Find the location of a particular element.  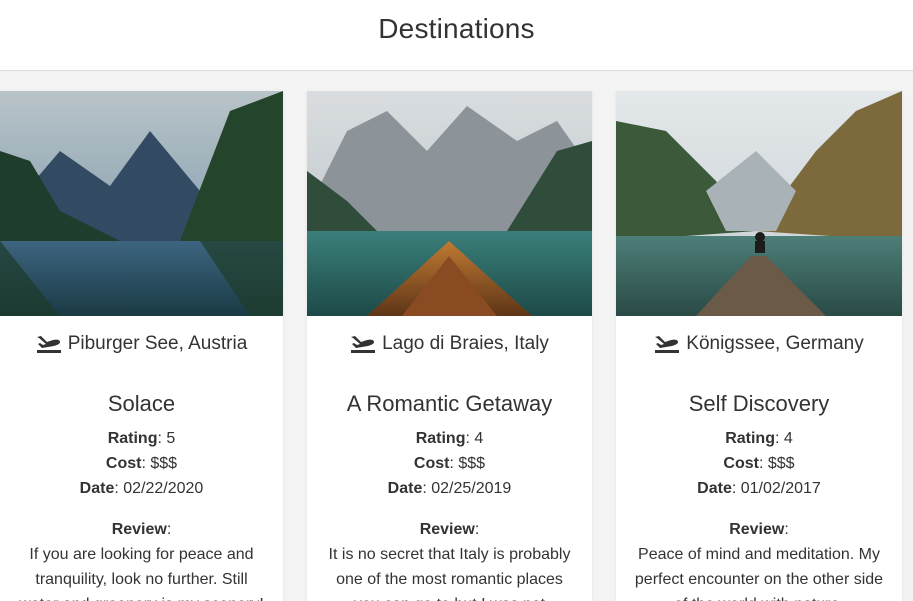

card-facts: Rating: 4 Cost: $$$ Date: 01/02/2017 is located at coordinates (759, 463).